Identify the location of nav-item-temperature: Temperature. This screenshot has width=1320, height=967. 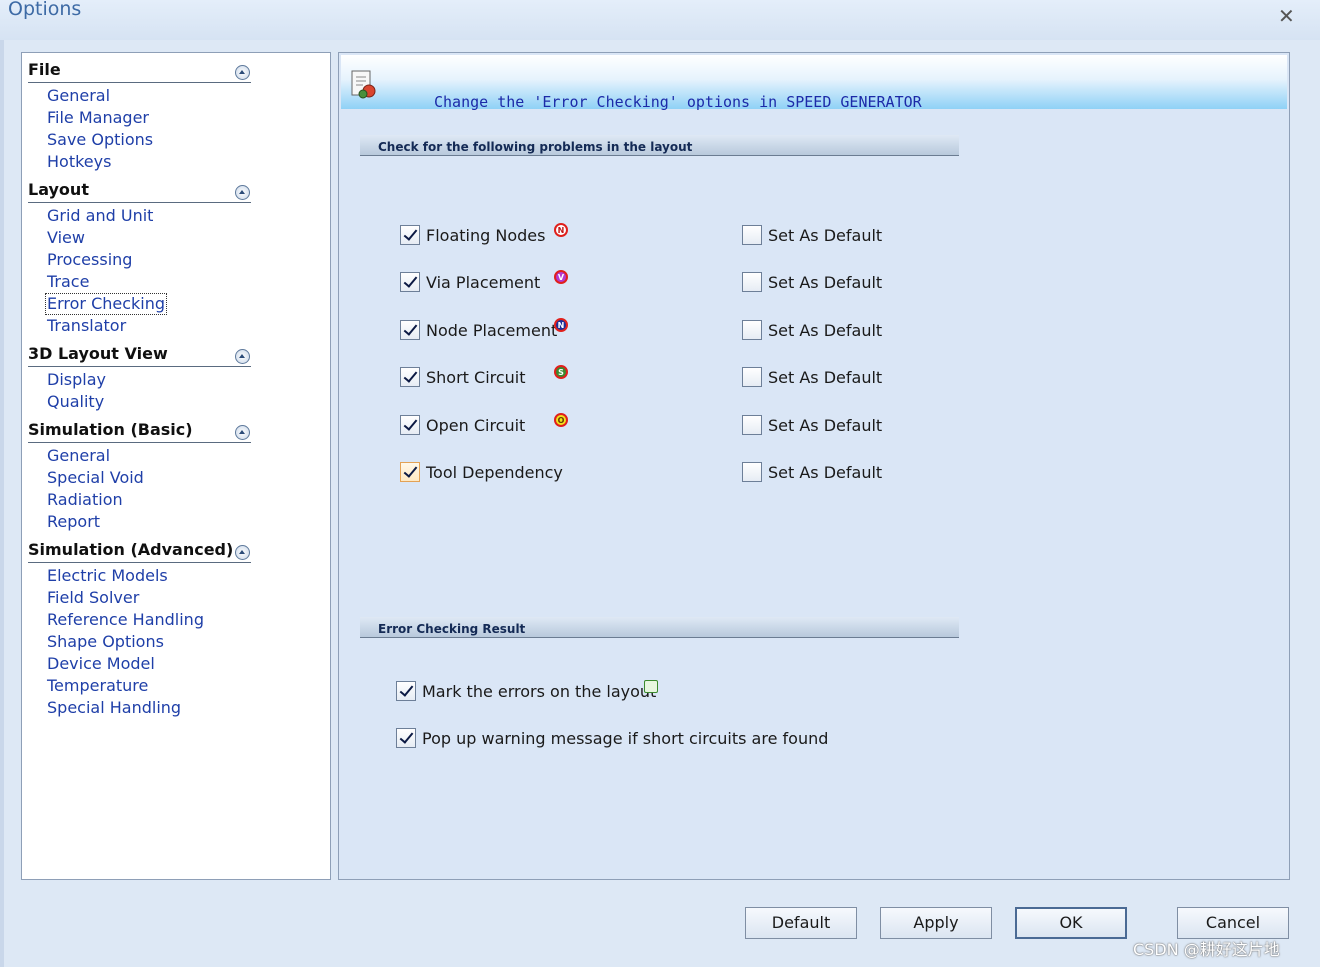
(97, 686).